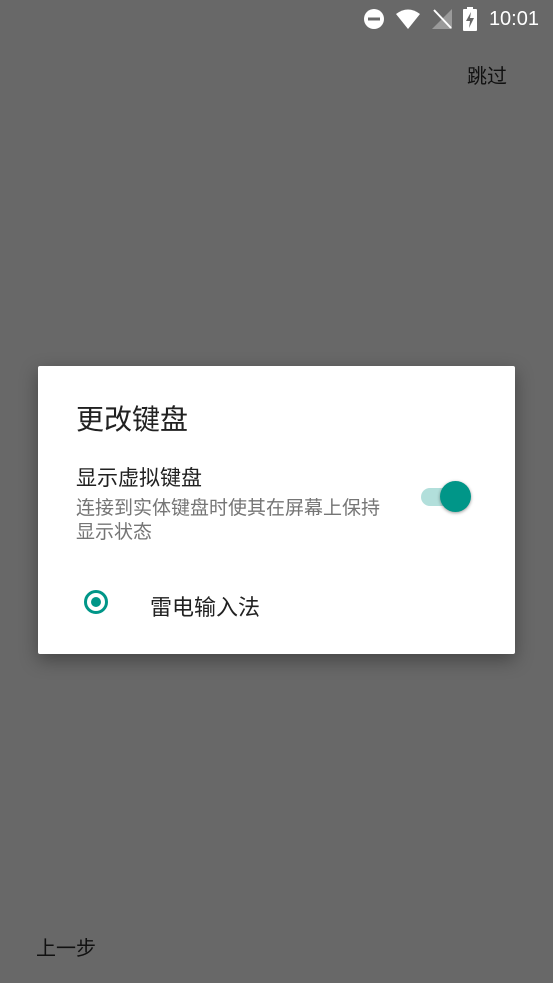 The width and height of the screenshot is (553, 983). I want to click on battery-charging-icon, so click(469, 19).